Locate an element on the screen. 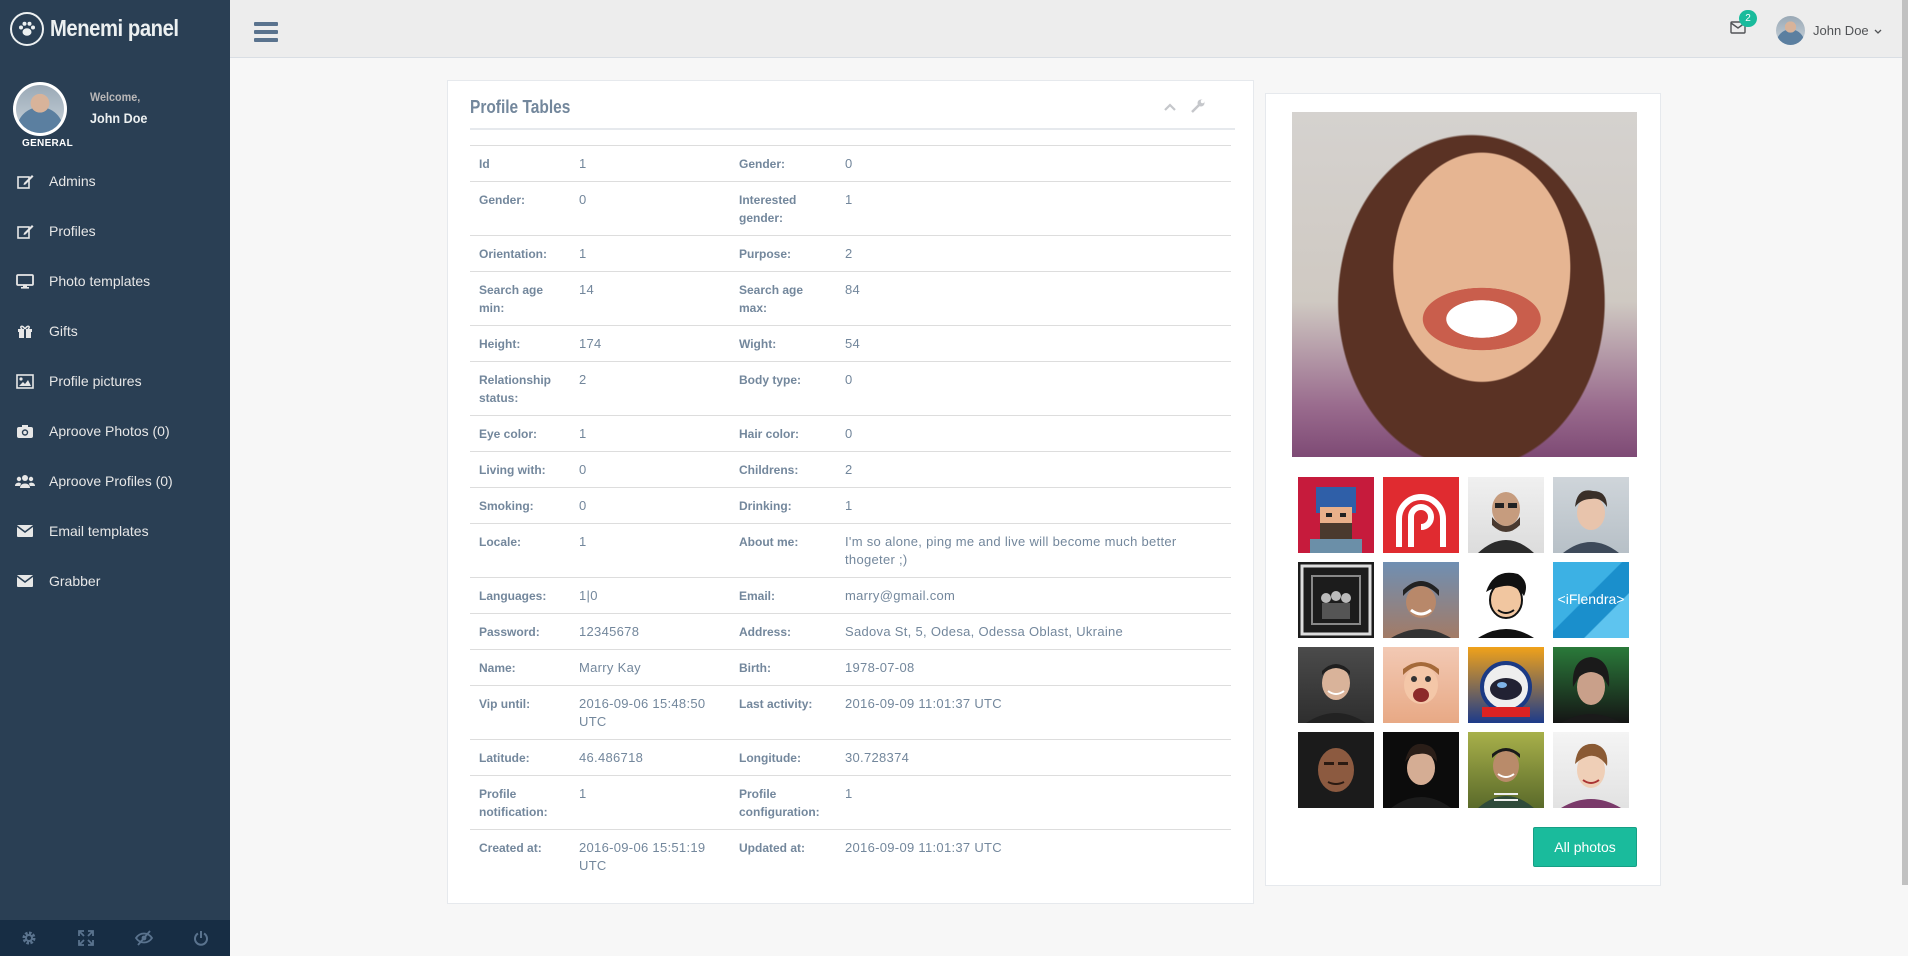  sidebar-item-photo-templates: Photo templates is located at coordinates (115, 281).